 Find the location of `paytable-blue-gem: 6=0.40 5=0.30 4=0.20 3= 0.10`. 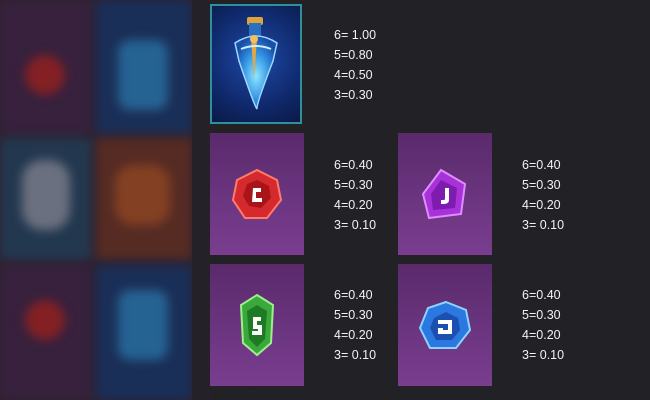

paytable-blue-gem: 6=0.40 5=0.30 4=0.20 3= 0.10 is located at coordinates (562, 325).